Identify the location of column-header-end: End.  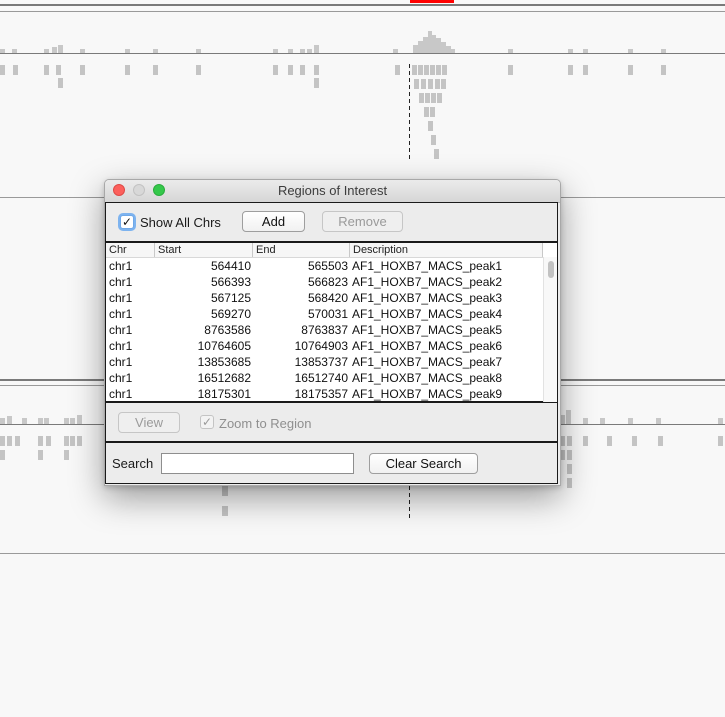
(301, 250).